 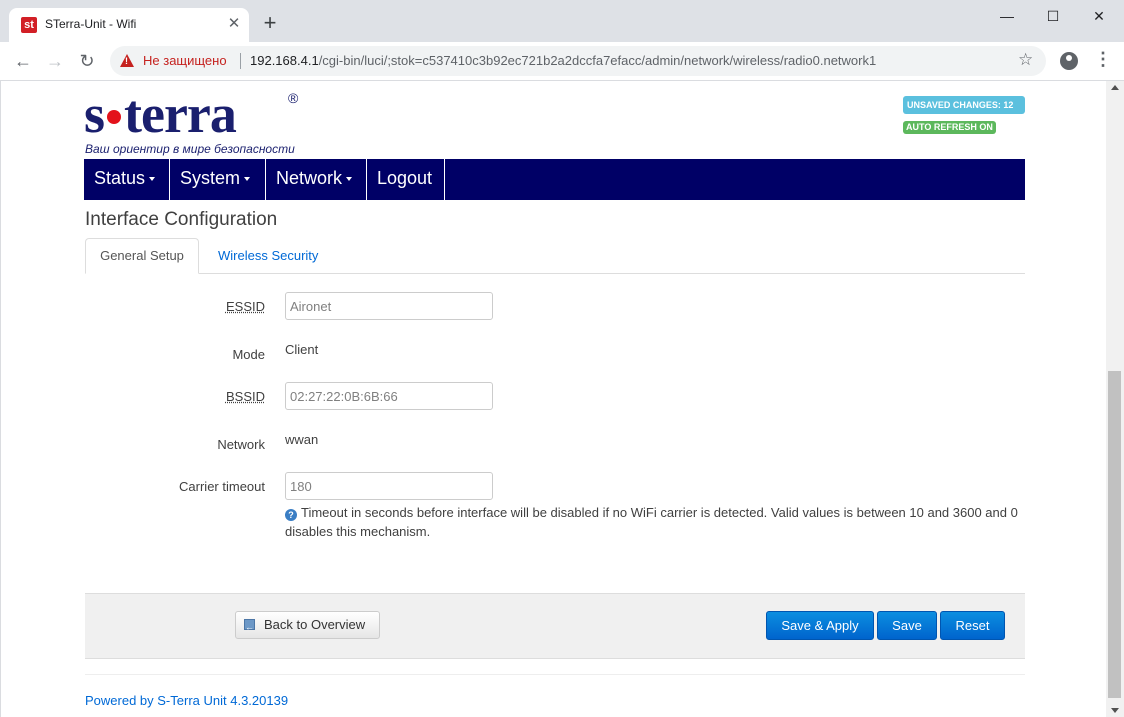 What do you see at coordinates (185, 60) in the screenshot?
I see `insecure-label: Не защищено` at bounding box center [185, 60].